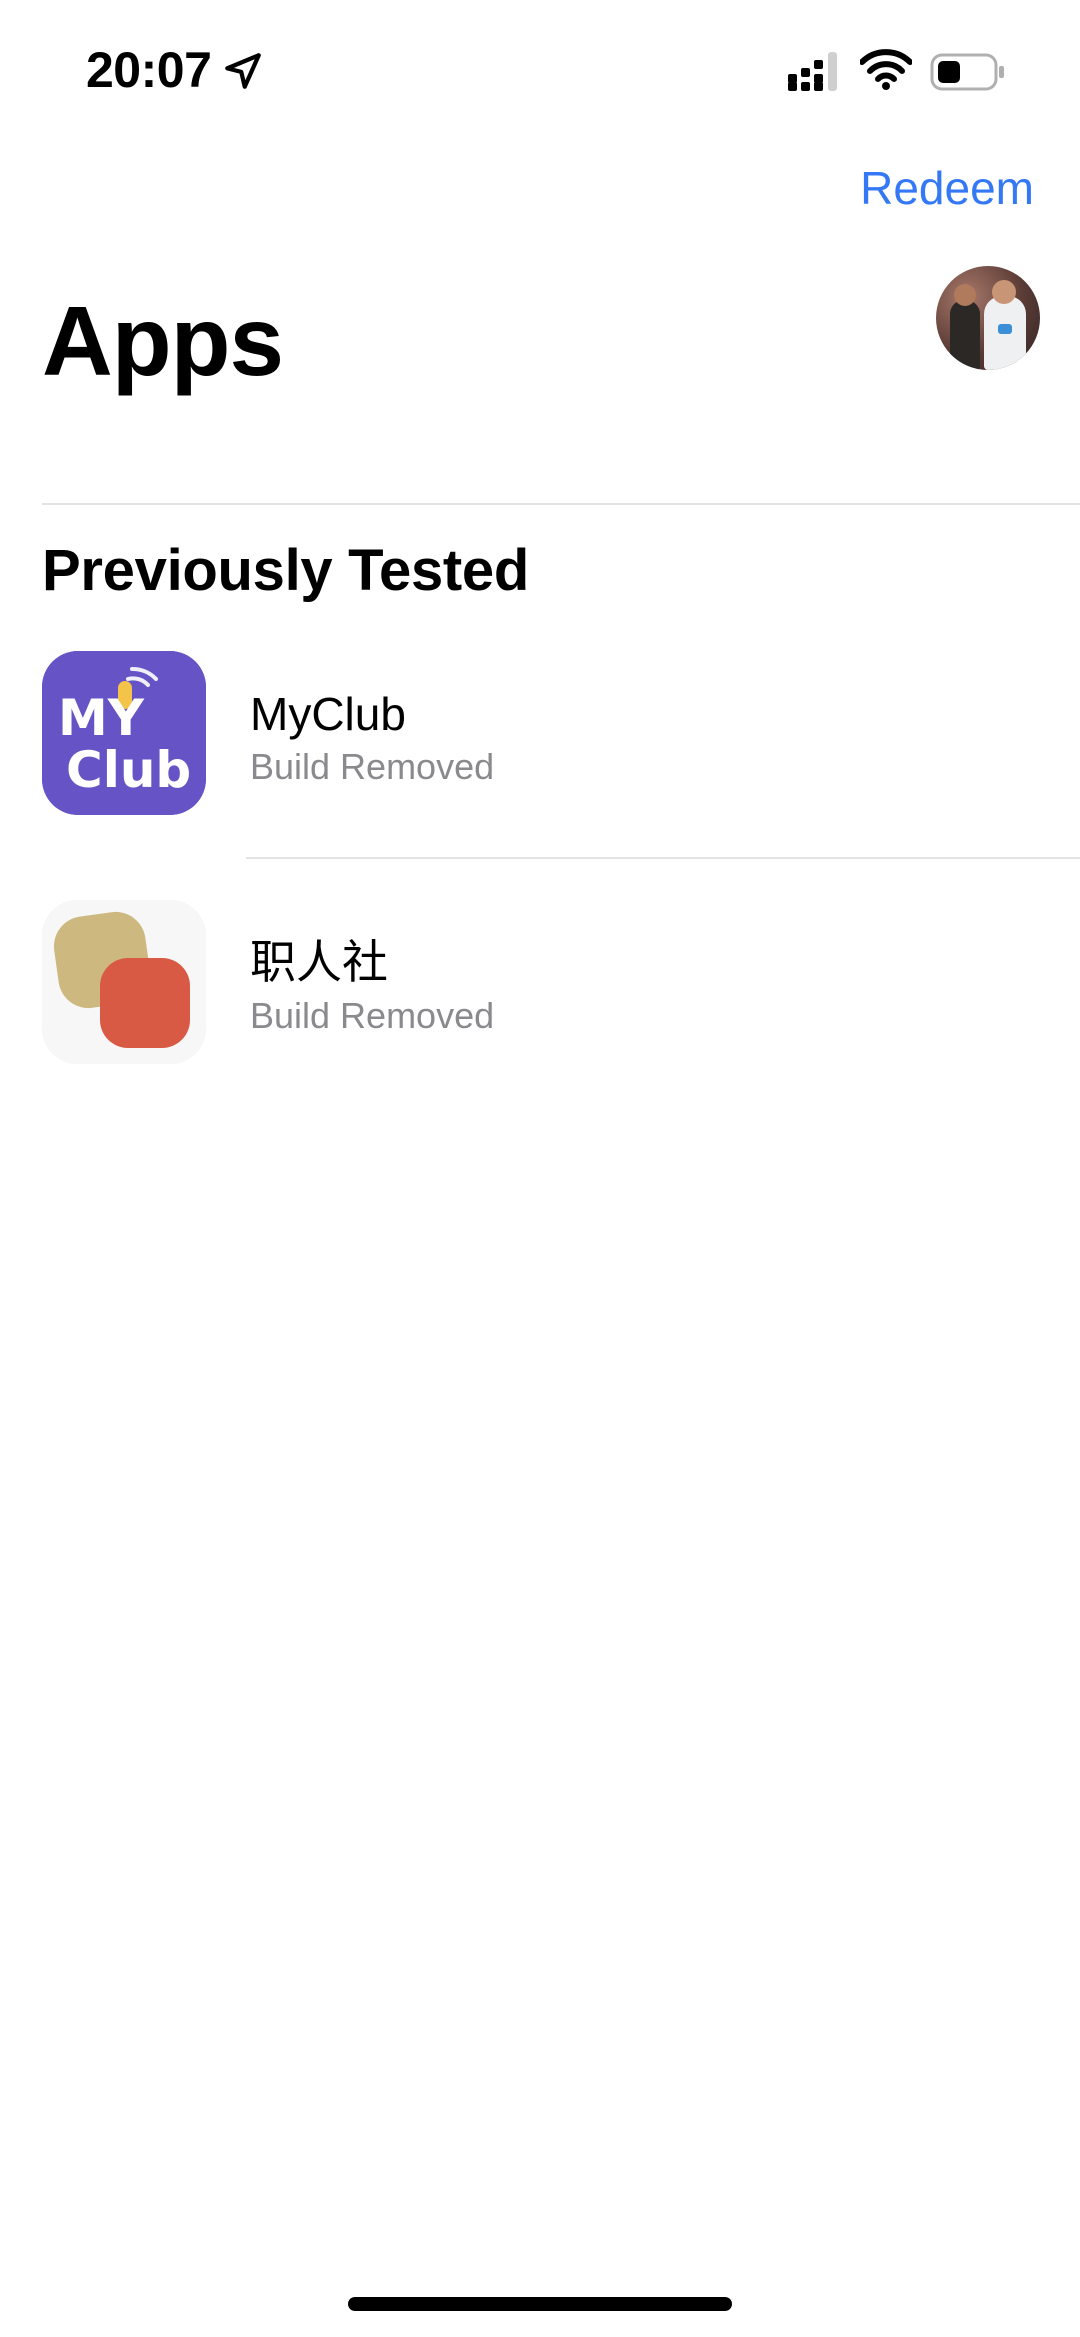  Describe the element at coordinates (149, 70) in the screenshot. I see `status-time: 20:07` at that location.